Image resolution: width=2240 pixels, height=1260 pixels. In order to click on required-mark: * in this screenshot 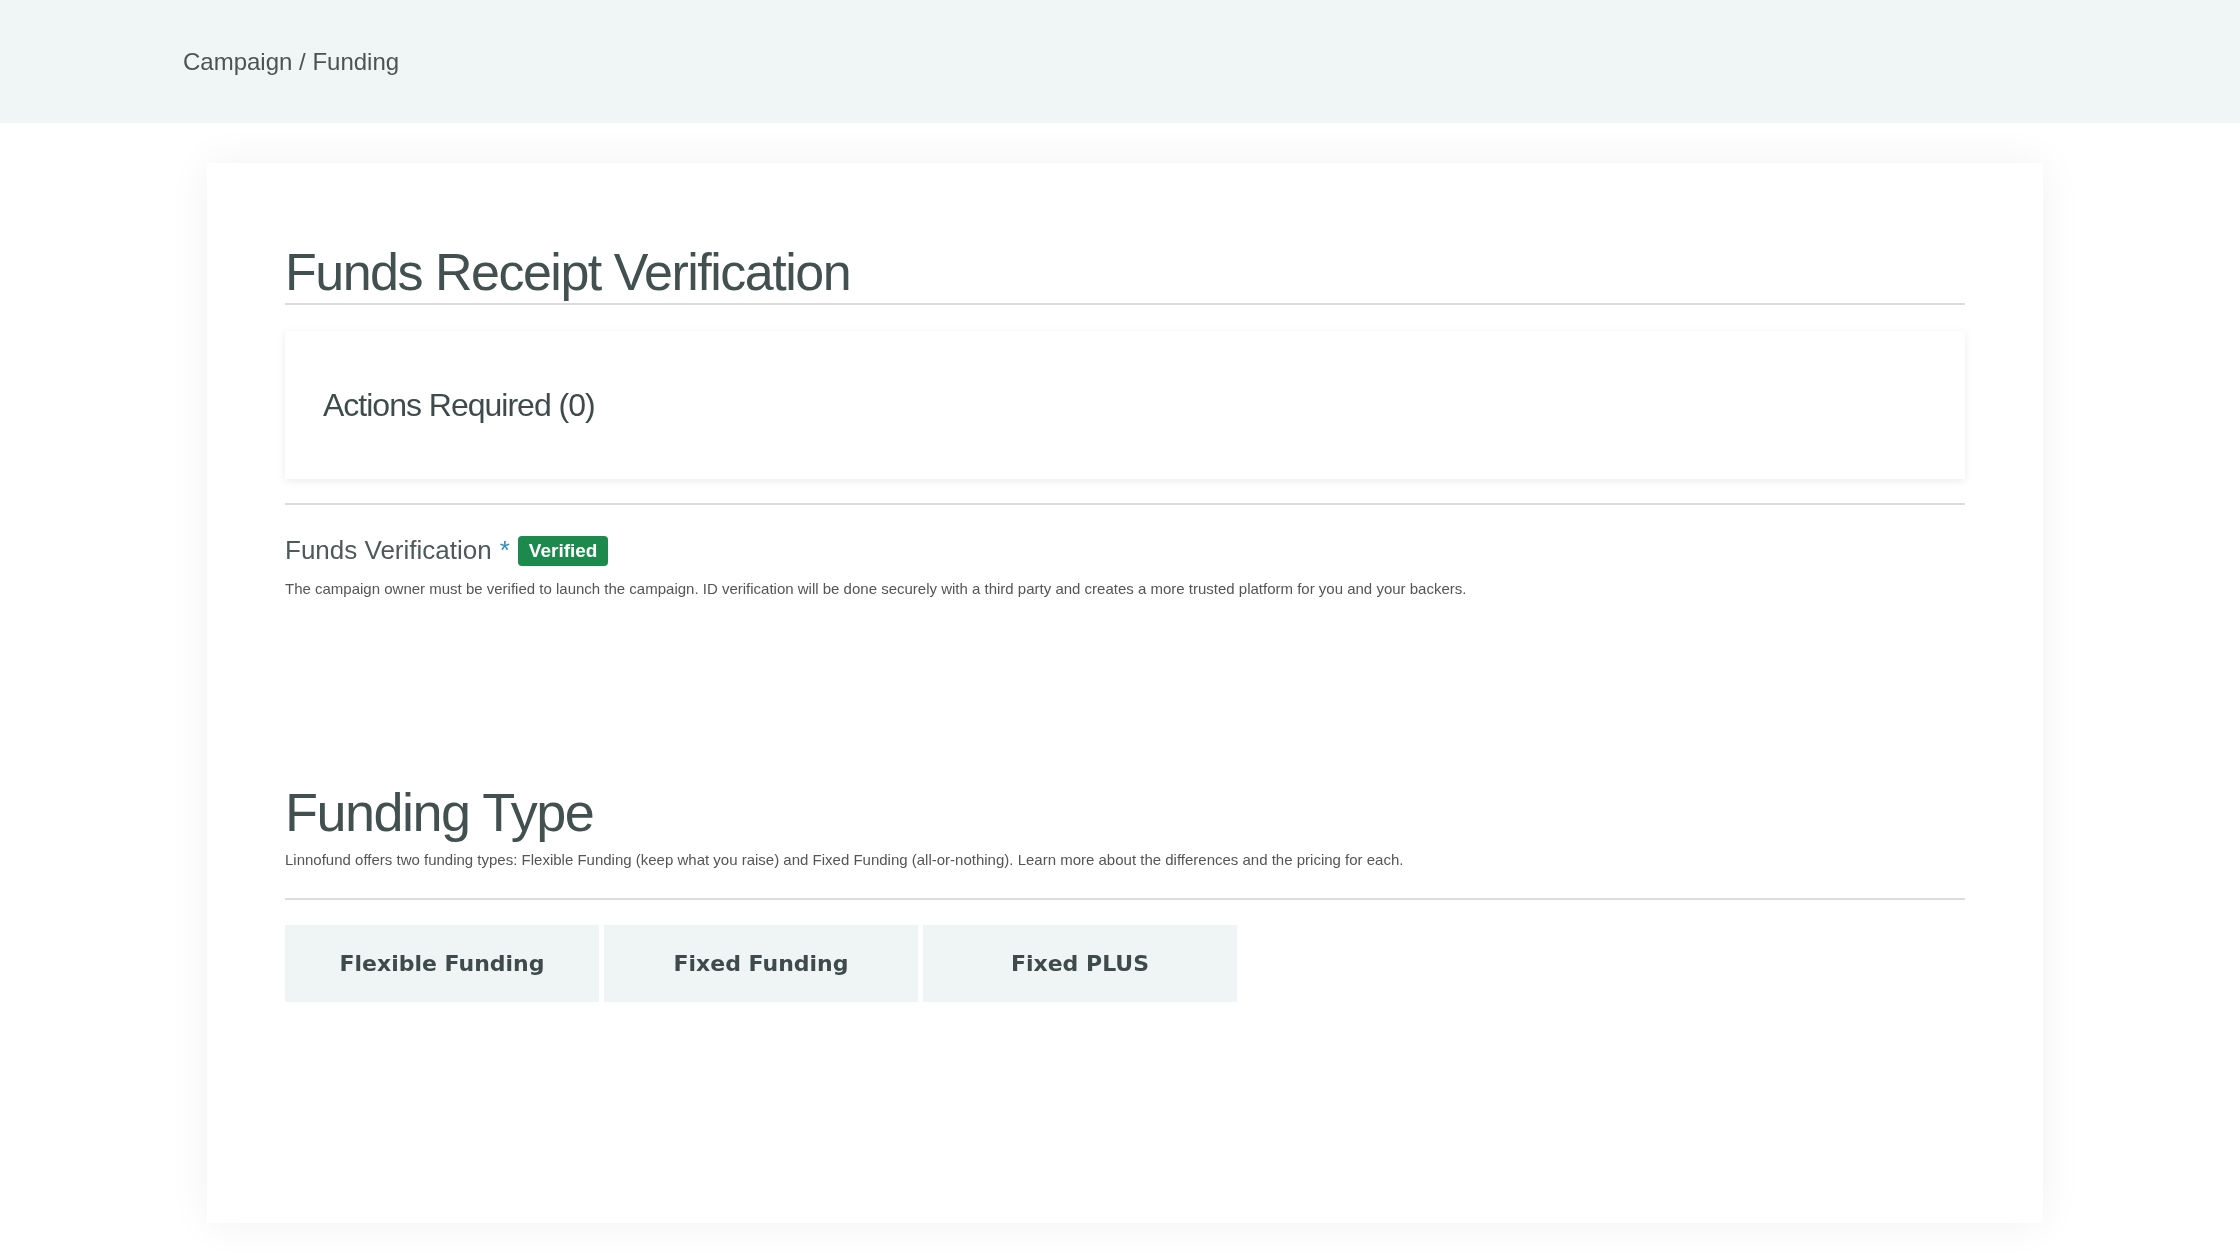, I will do `click(504, 551)`.